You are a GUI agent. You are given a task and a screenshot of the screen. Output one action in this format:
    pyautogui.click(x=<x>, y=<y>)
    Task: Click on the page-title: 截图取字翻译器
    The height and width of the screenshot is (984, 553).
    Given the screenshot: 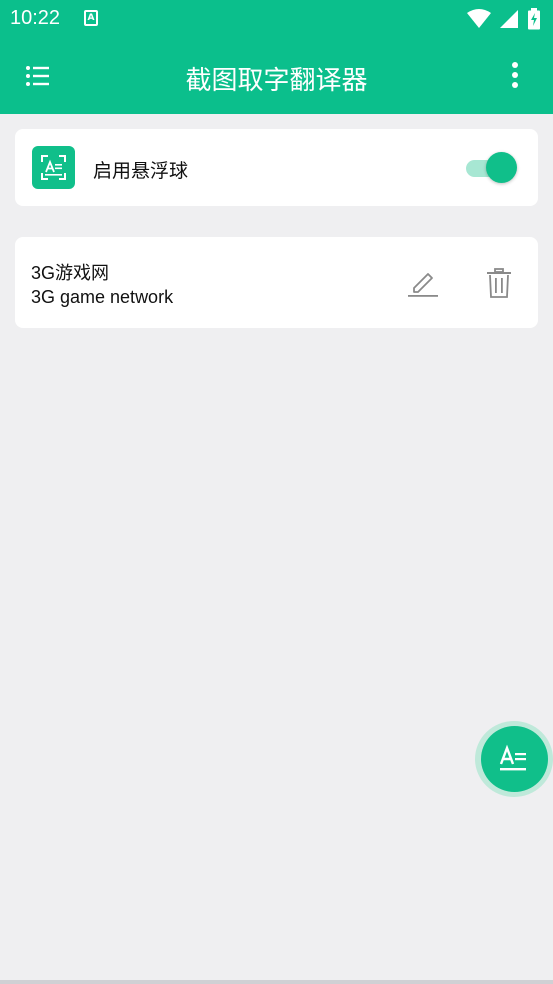 What is the action you would take?
    pyautogui.click(x=276, y=80)
    